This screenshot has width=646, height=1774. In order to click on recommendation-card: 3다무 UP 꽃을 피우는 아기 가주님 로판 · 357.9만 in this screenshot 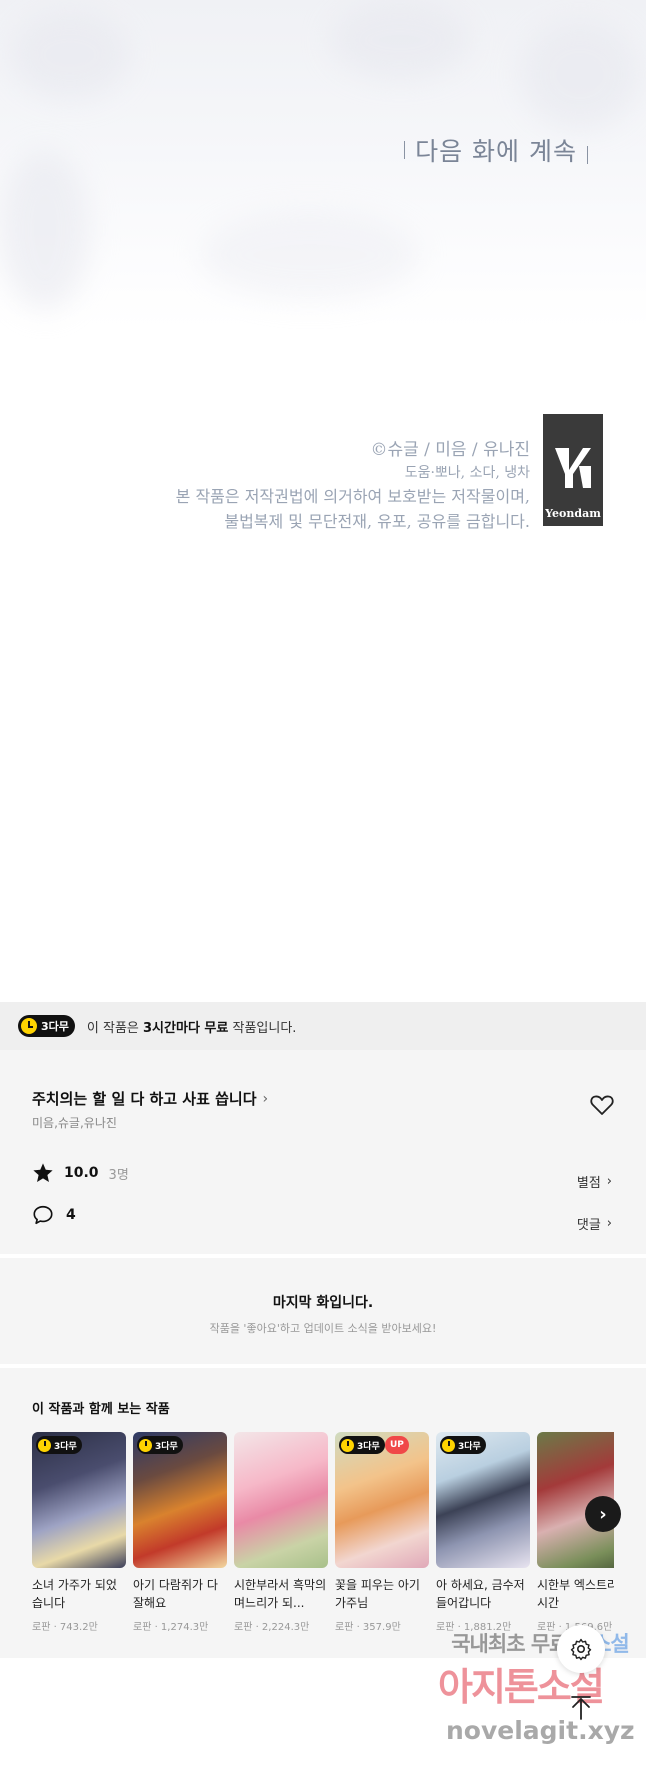, I will do `click(382, 1532)`.